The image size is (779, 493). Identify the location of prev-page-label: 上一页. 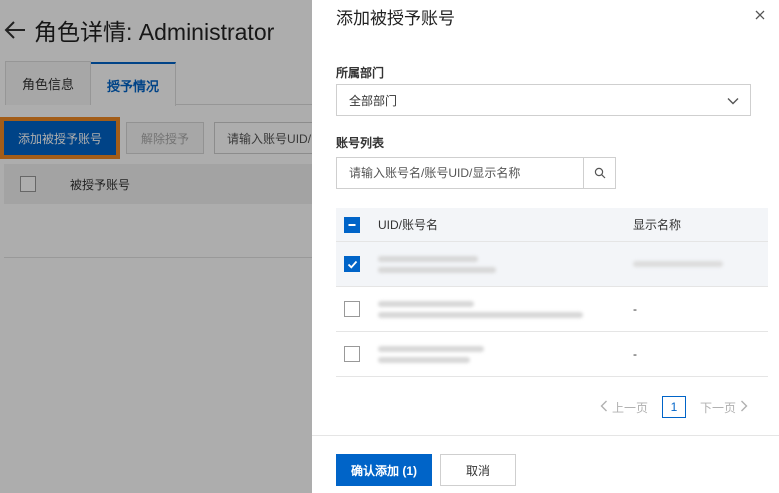
(630, 407).